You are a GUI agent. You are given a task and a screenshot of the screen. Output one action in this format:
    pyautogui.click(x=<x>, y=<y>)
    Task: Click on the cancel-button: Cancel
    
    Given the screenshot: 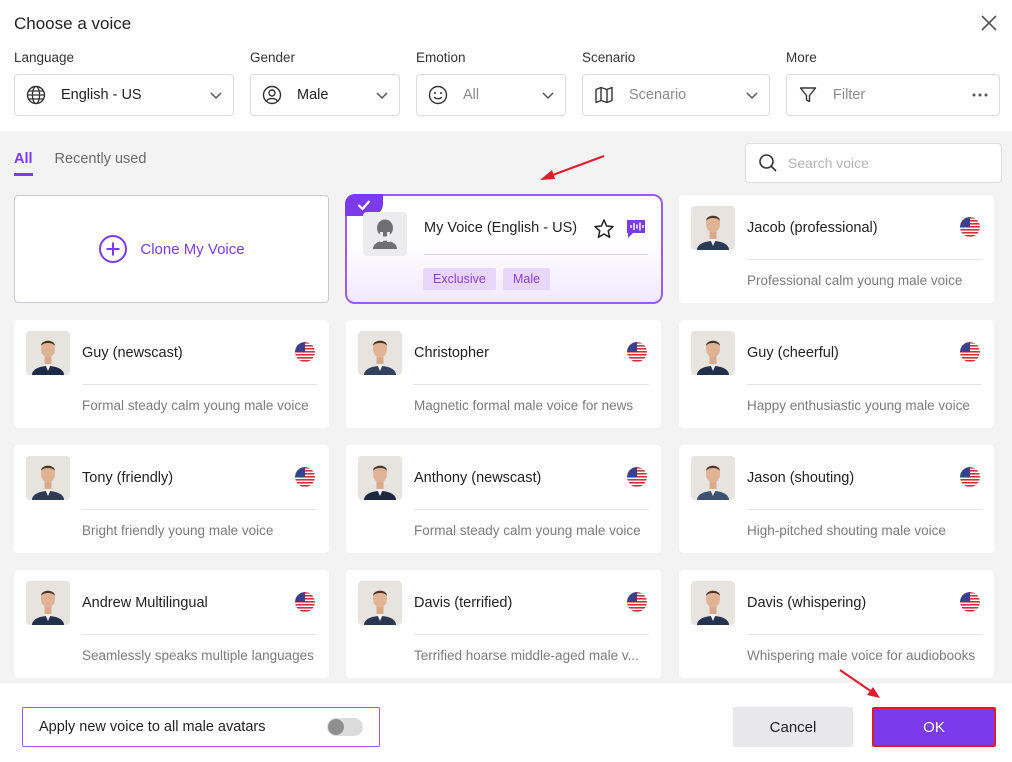 What is the action you would take?
    pyautogui.click(x=793, y=727)
    